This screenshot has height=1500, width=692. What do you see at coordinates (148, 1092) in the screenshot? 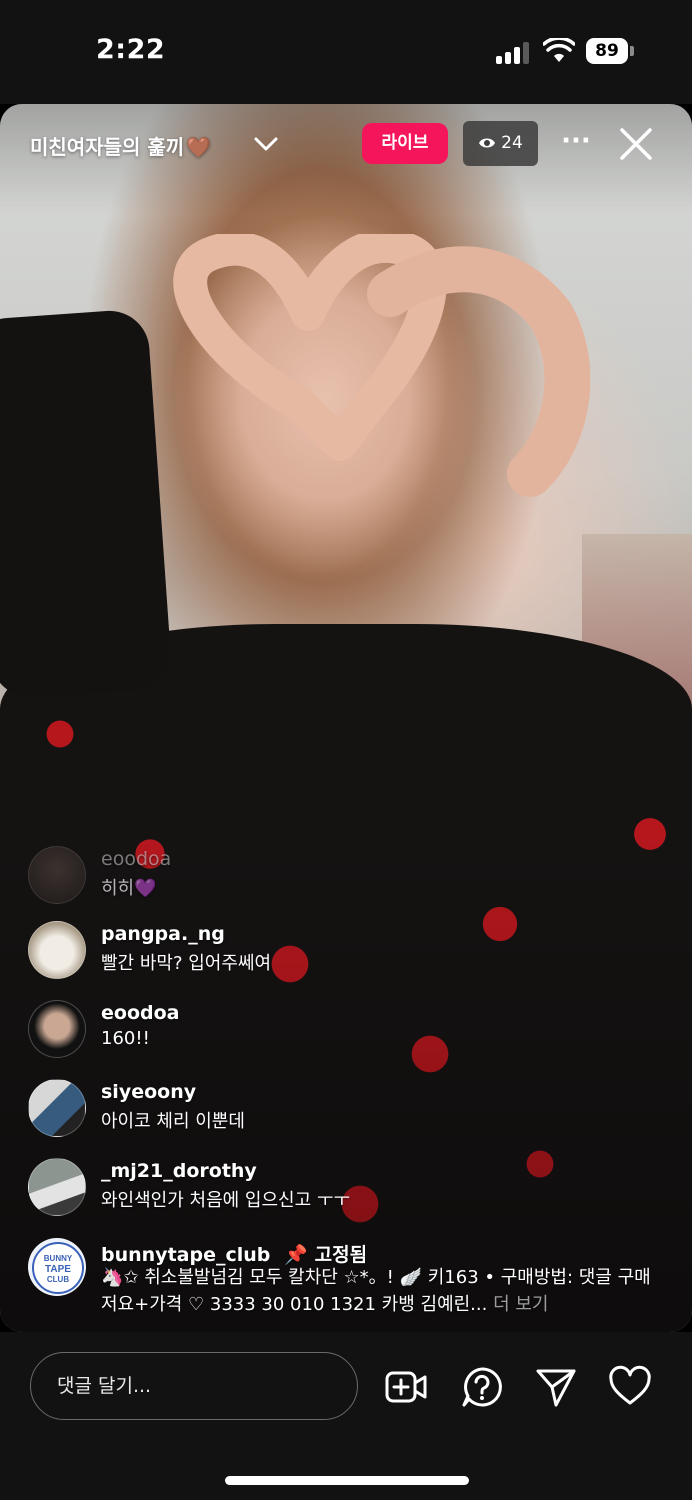
I see `comment-username: siyeoony` at bounding box center [148, 1092].